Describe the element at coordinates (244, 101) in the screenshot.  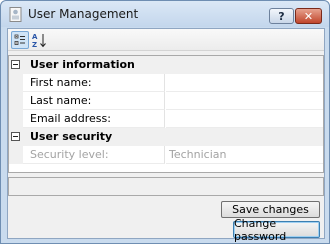
I see `last-name-field` at that location.